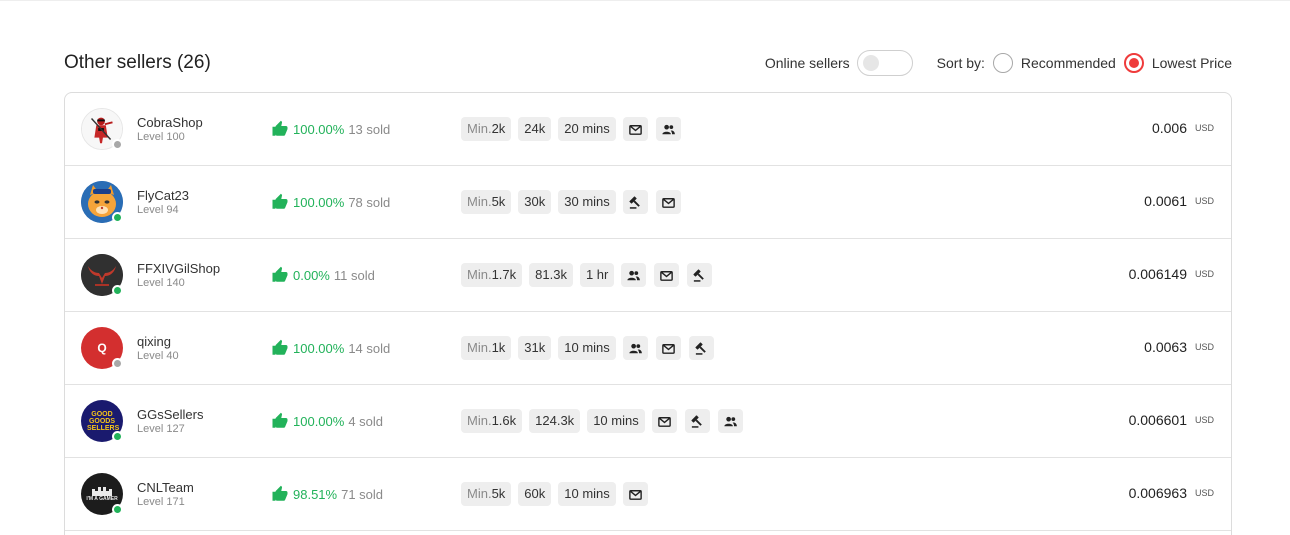  What do you see at coordinates (117, 144) in the screenshot?
I see `offline-status-dot` at bounding box center [117, 144].